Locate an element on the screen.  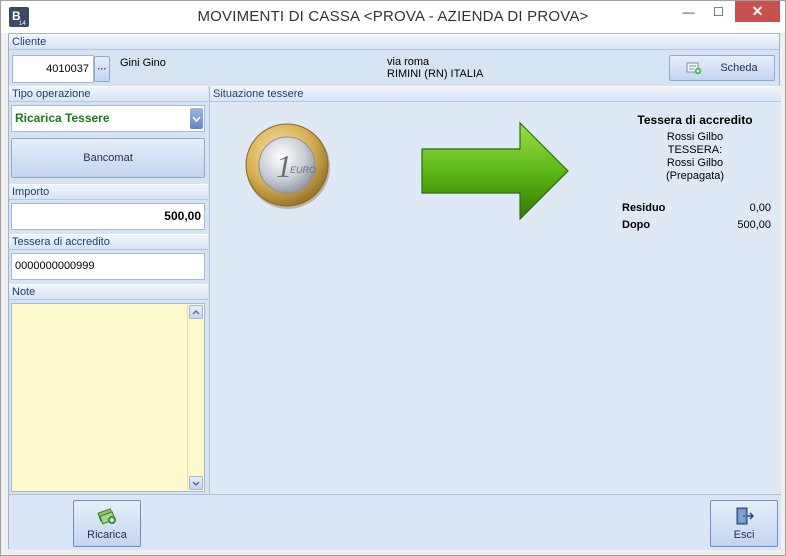
importo-value: 500,00 is located at coordinates (182, 216).